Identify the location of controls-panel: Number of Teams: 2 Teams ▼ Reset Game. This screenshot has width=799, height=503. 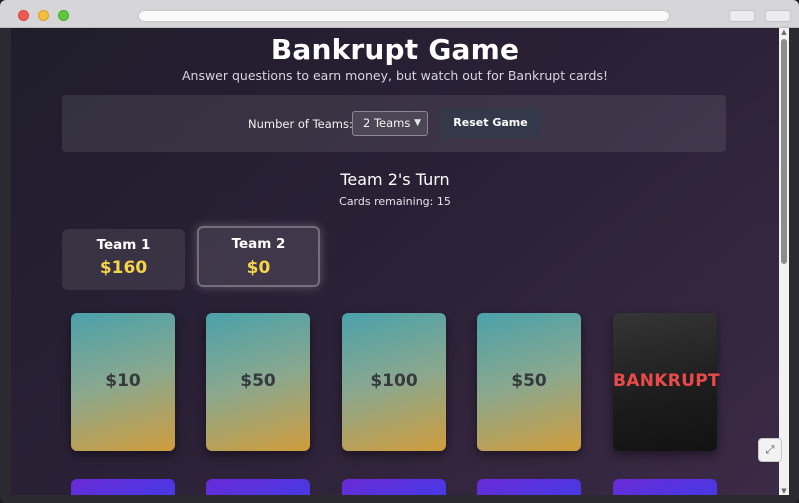
(394, 123).